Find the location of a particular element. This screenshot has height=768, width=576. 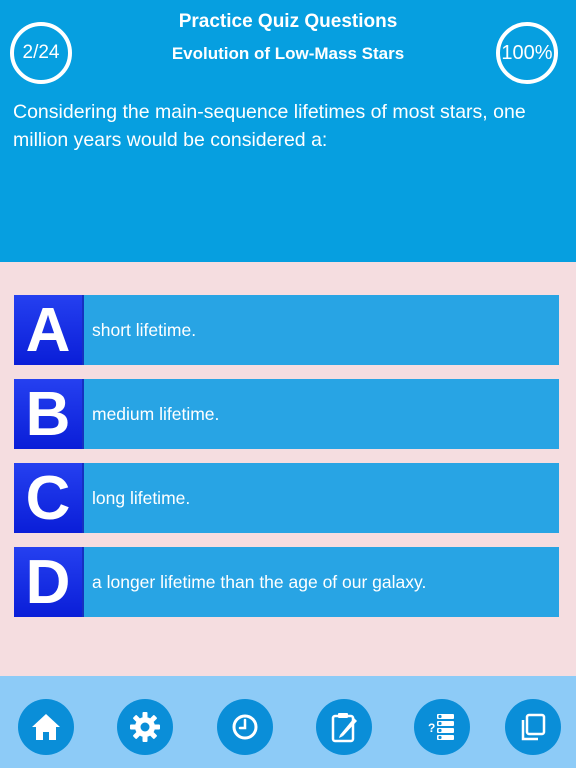

answer-c-button: C long lifetime. is located at coordinates (286, 498).